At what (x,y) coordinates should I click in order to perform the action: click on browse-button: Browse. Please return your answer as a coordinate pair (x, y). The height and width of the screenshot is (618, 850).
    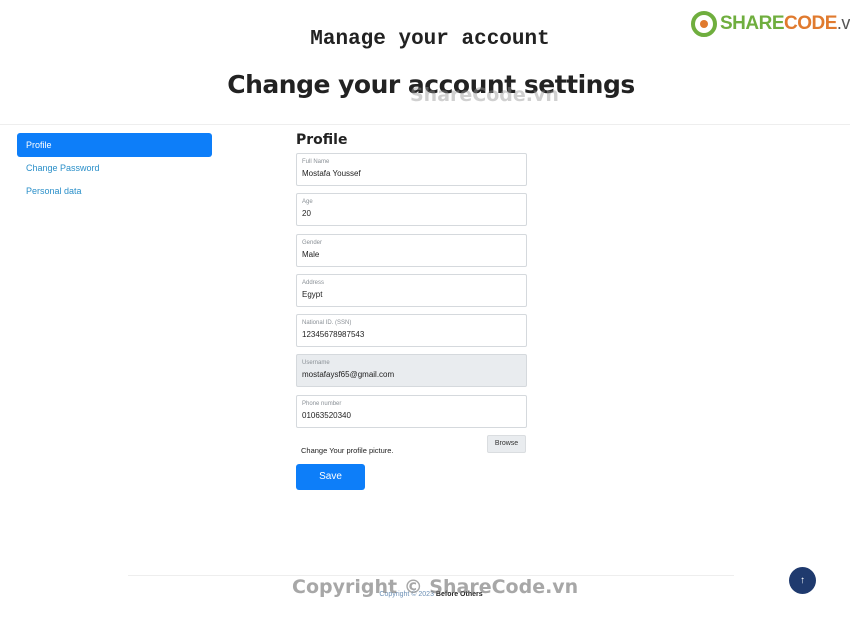
    Looking at the image, I should click on (506, 444).